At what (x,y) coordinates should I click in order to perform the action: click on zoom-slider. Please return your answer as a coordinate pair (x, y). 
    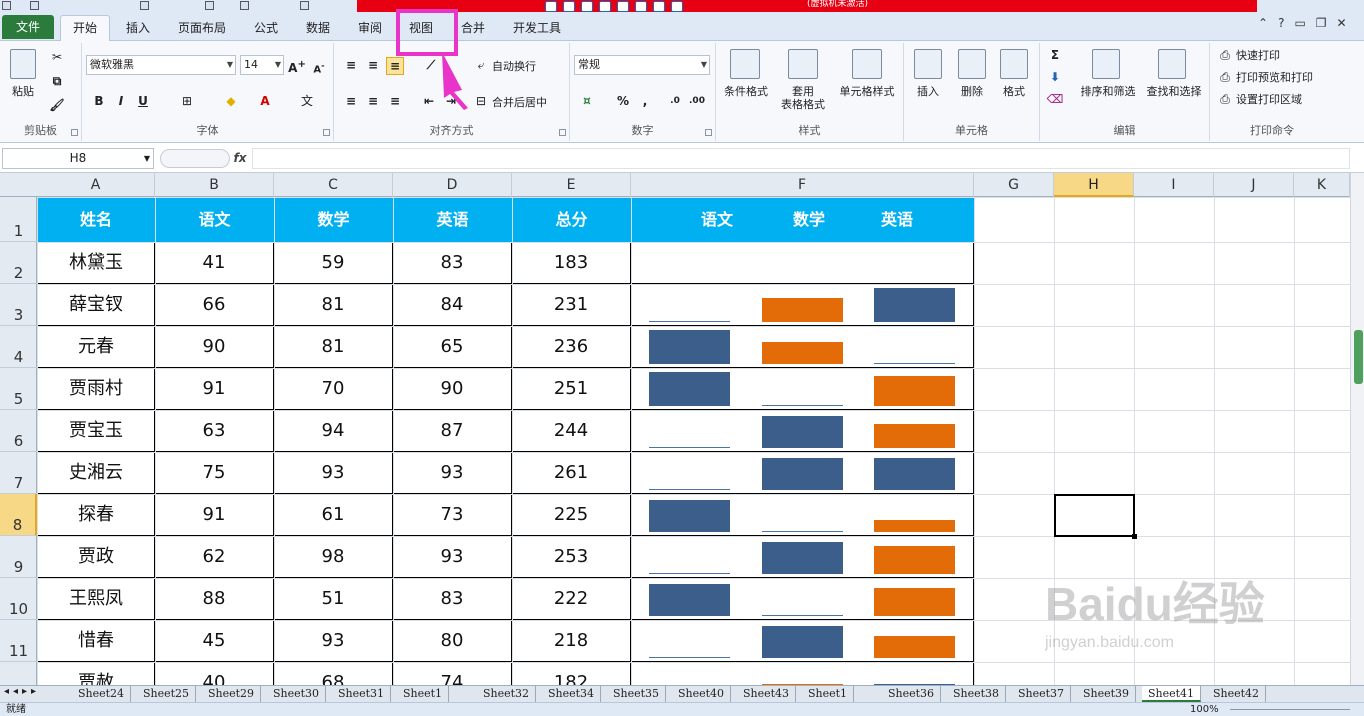
    Looking at the image, I should click on (1290, 709).